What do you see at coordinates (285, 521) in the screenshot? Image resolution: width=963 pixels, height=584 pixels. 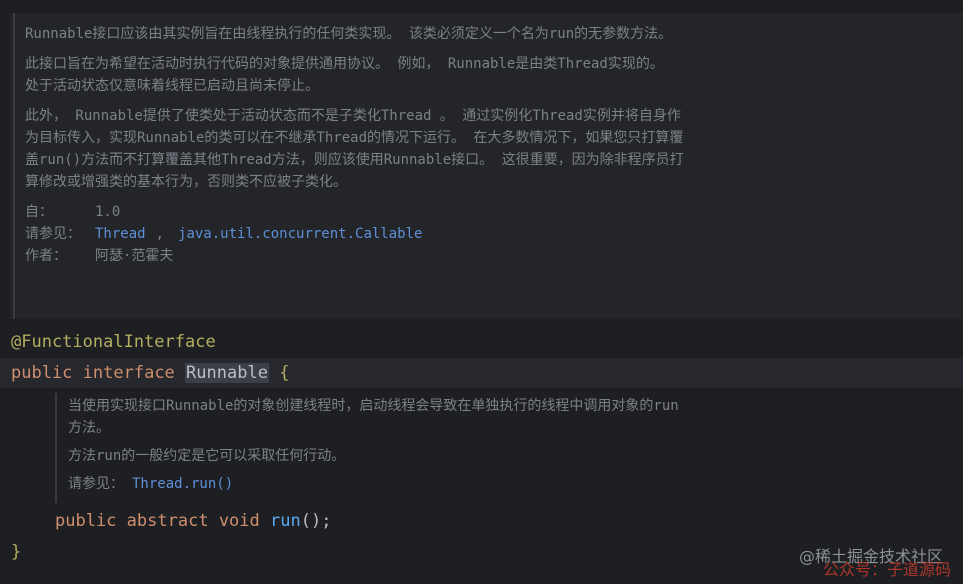 I see `method-name-run: run` at bounding box center [285, 521].